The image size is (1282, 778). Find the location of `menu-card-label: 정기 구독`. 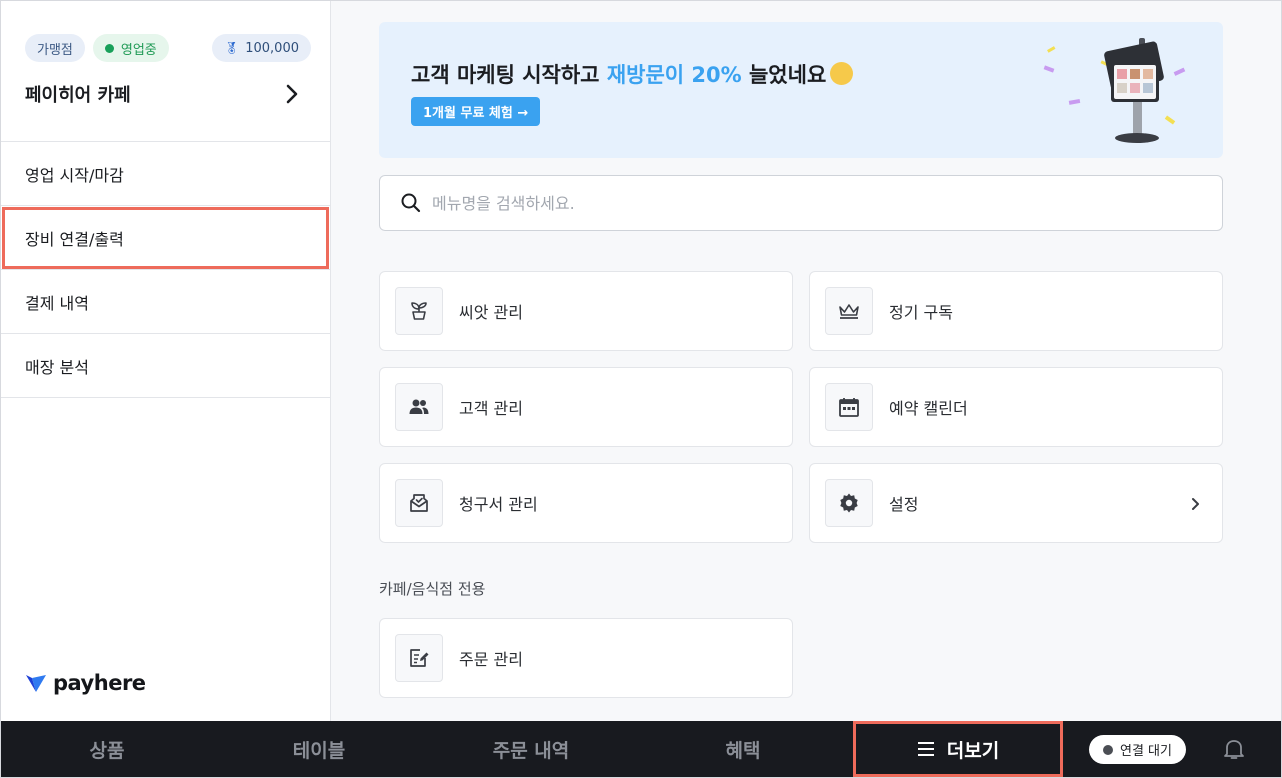

menu-card-label: 정기 구독 is located at coordinates (921, 312).